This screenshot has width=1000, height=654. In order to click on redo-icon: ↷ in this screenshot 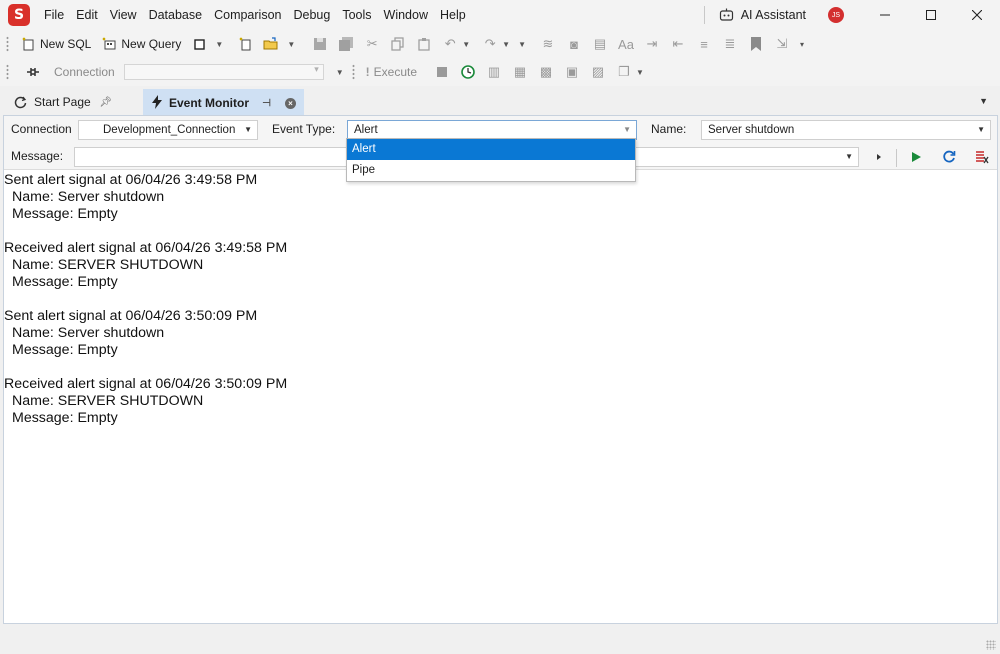, I will do `click(490, 44)`.